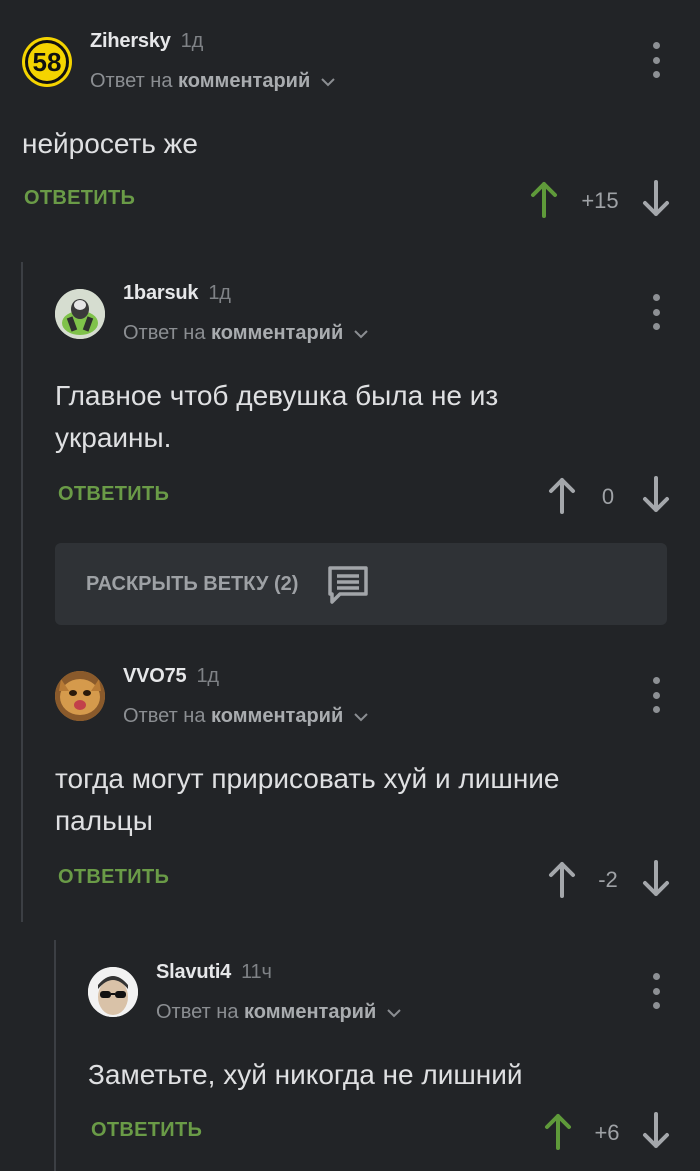  What do you see at coordinates (155, 676) in the screenshot?
I see `username-text: VVO75` at bounding box center [155, 676].